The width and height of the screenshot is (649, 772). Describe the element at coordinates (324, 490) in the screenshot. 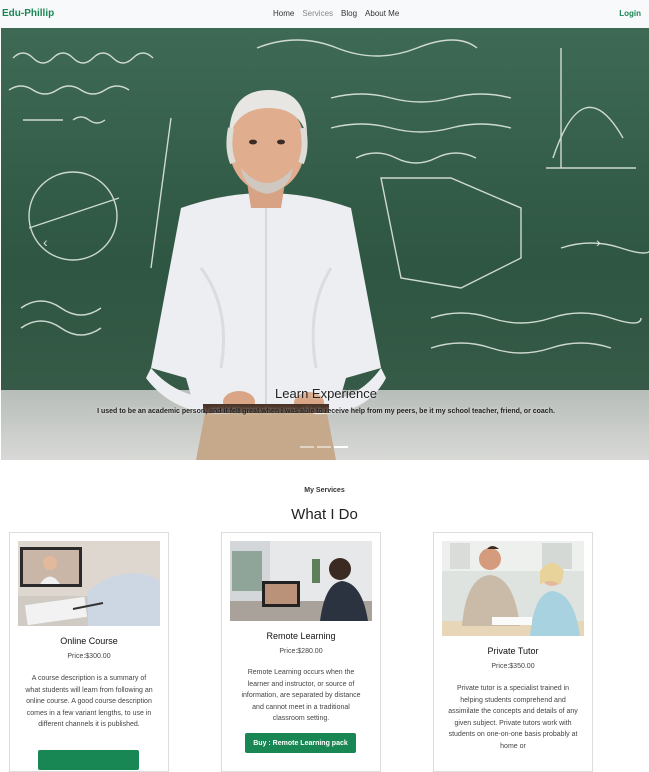

I see `section-eyebrow: My Services` at that location.